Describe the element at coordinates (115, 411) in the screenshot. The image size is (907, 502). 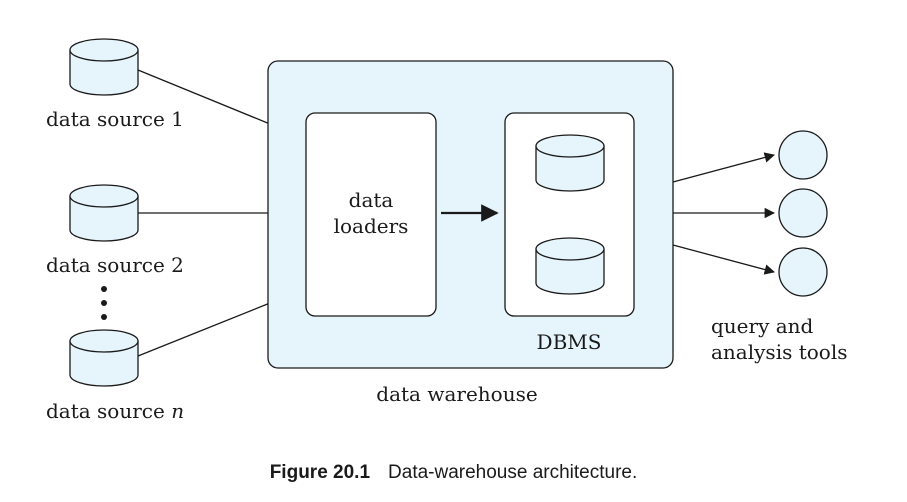
I see `source-n-label: data source n` at that location.